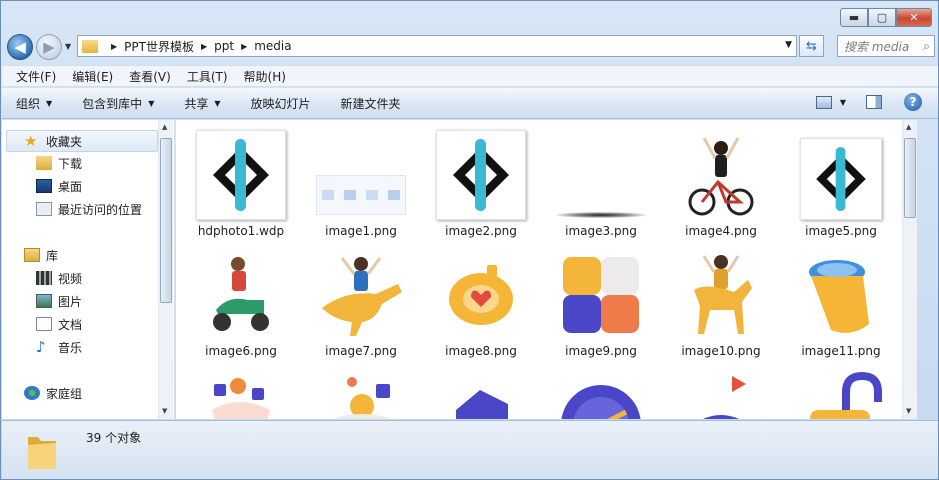 The width and height of the screenshot is (939, 480). I want to click on breadcrumb-ppt: ppt, so click(224, 46).